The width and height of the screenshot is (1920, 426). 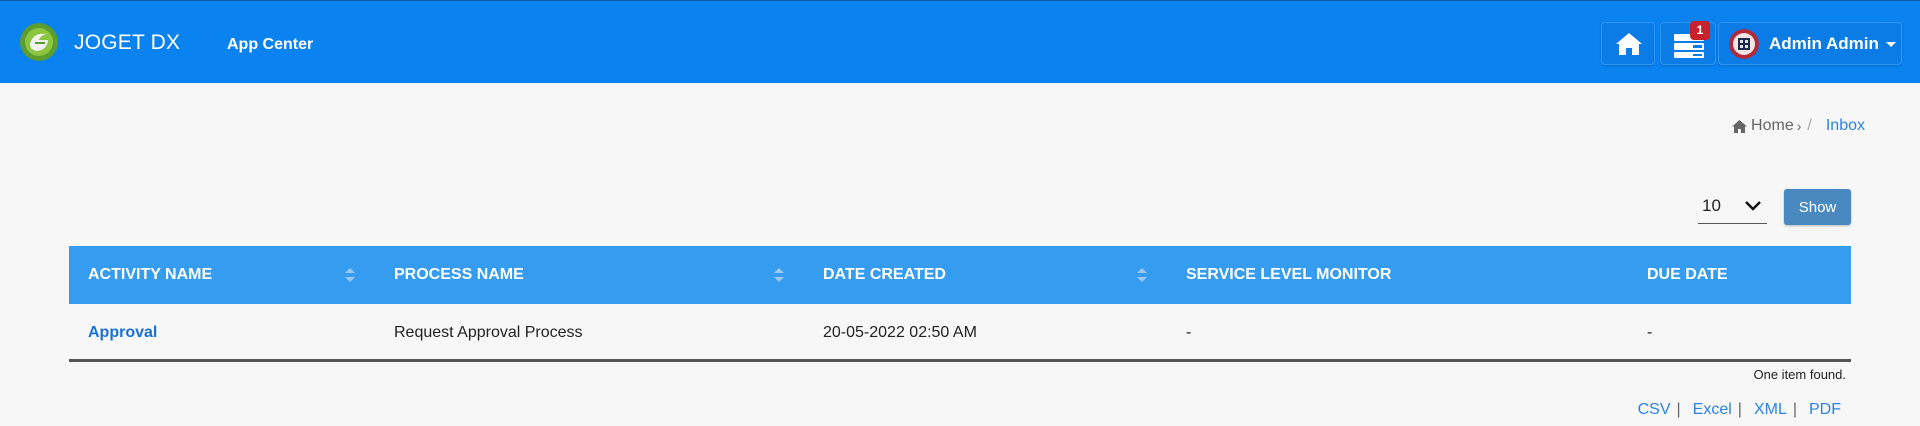 I want to click on user-name: Admin Admin, so click(x=1824, y=43).